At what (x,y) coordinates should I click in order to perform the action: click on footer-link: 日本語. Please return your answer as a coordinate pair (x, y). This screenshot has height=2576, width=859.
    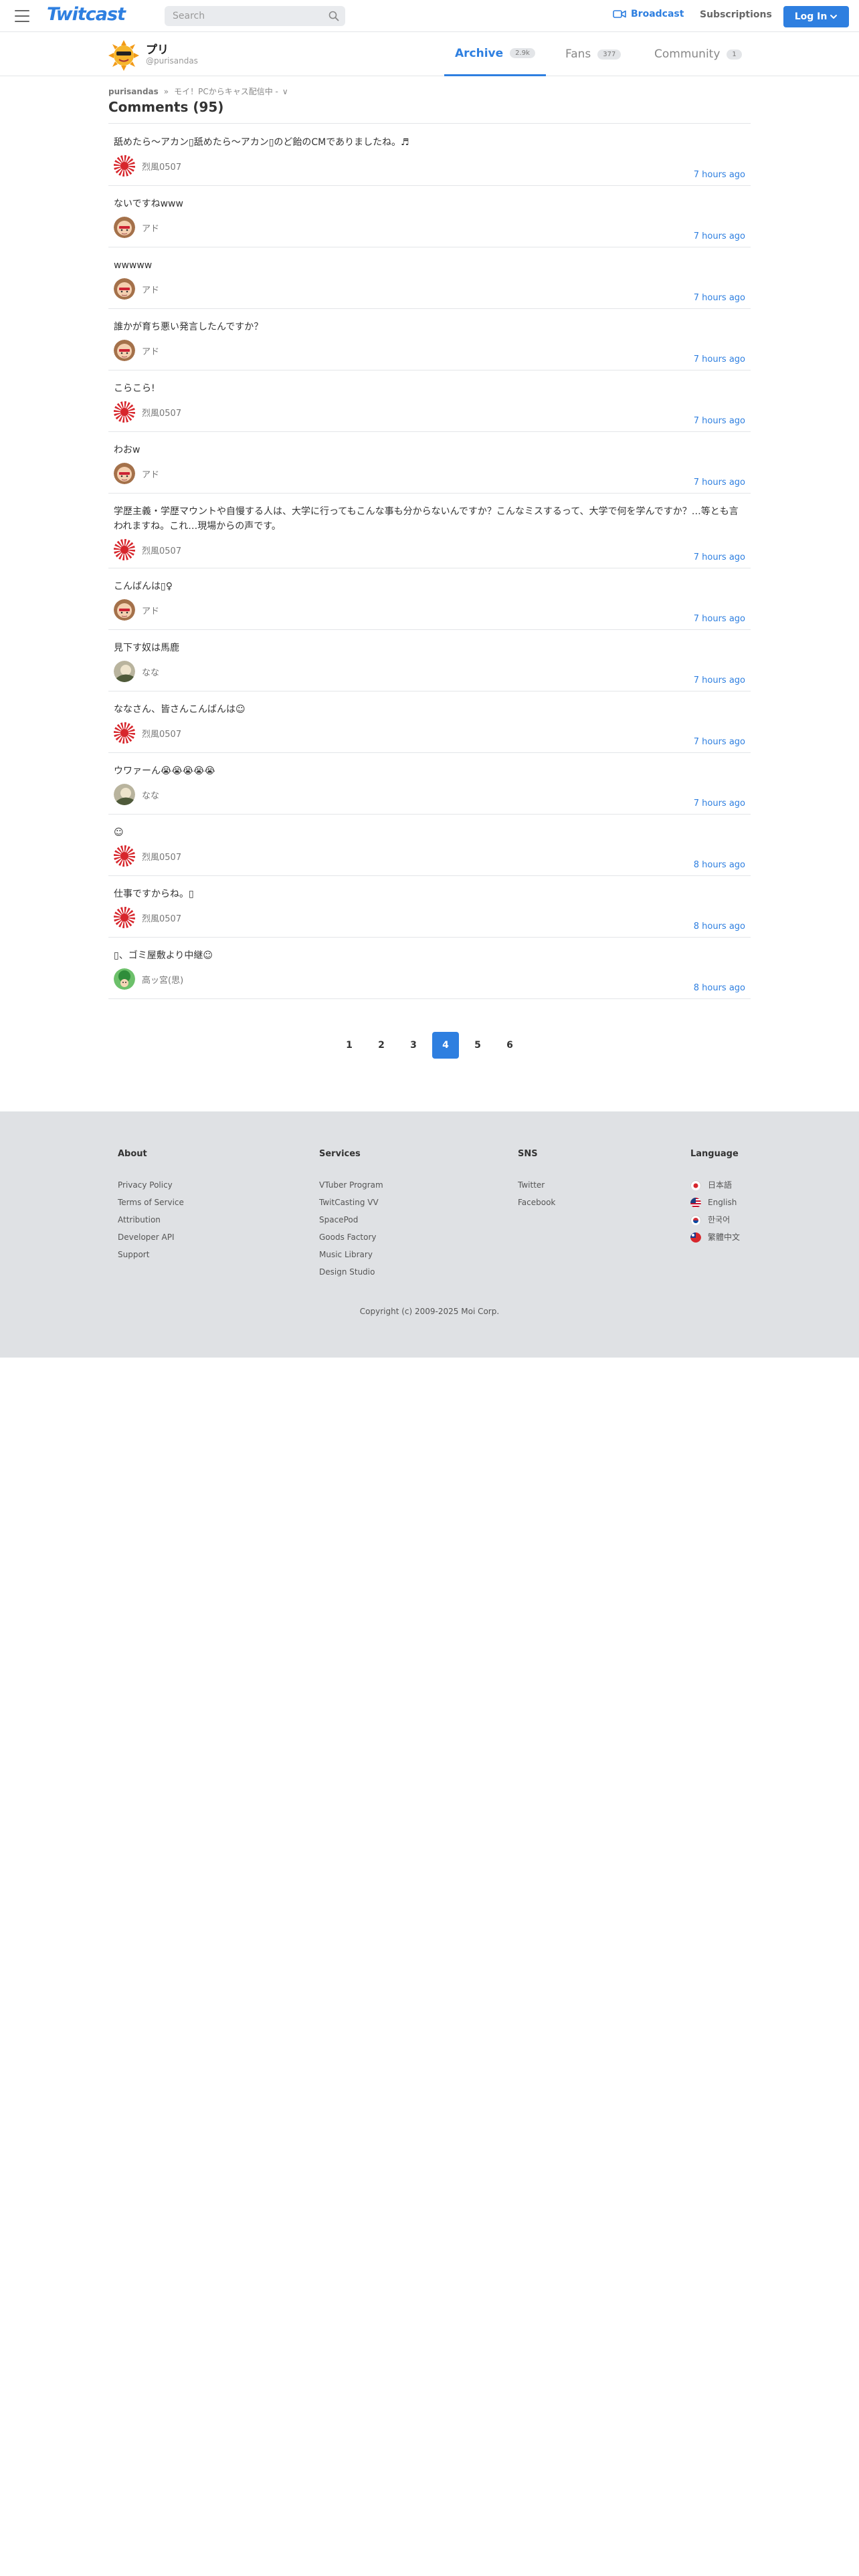
    Looking at the image, I should click on (715, 1185).